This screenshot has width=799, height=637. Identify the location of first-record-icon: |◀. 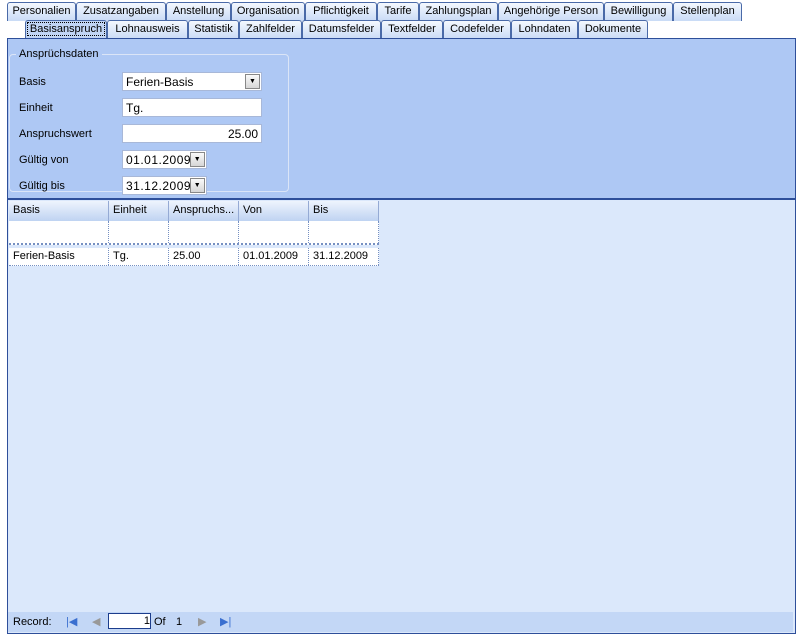
(71, 622).